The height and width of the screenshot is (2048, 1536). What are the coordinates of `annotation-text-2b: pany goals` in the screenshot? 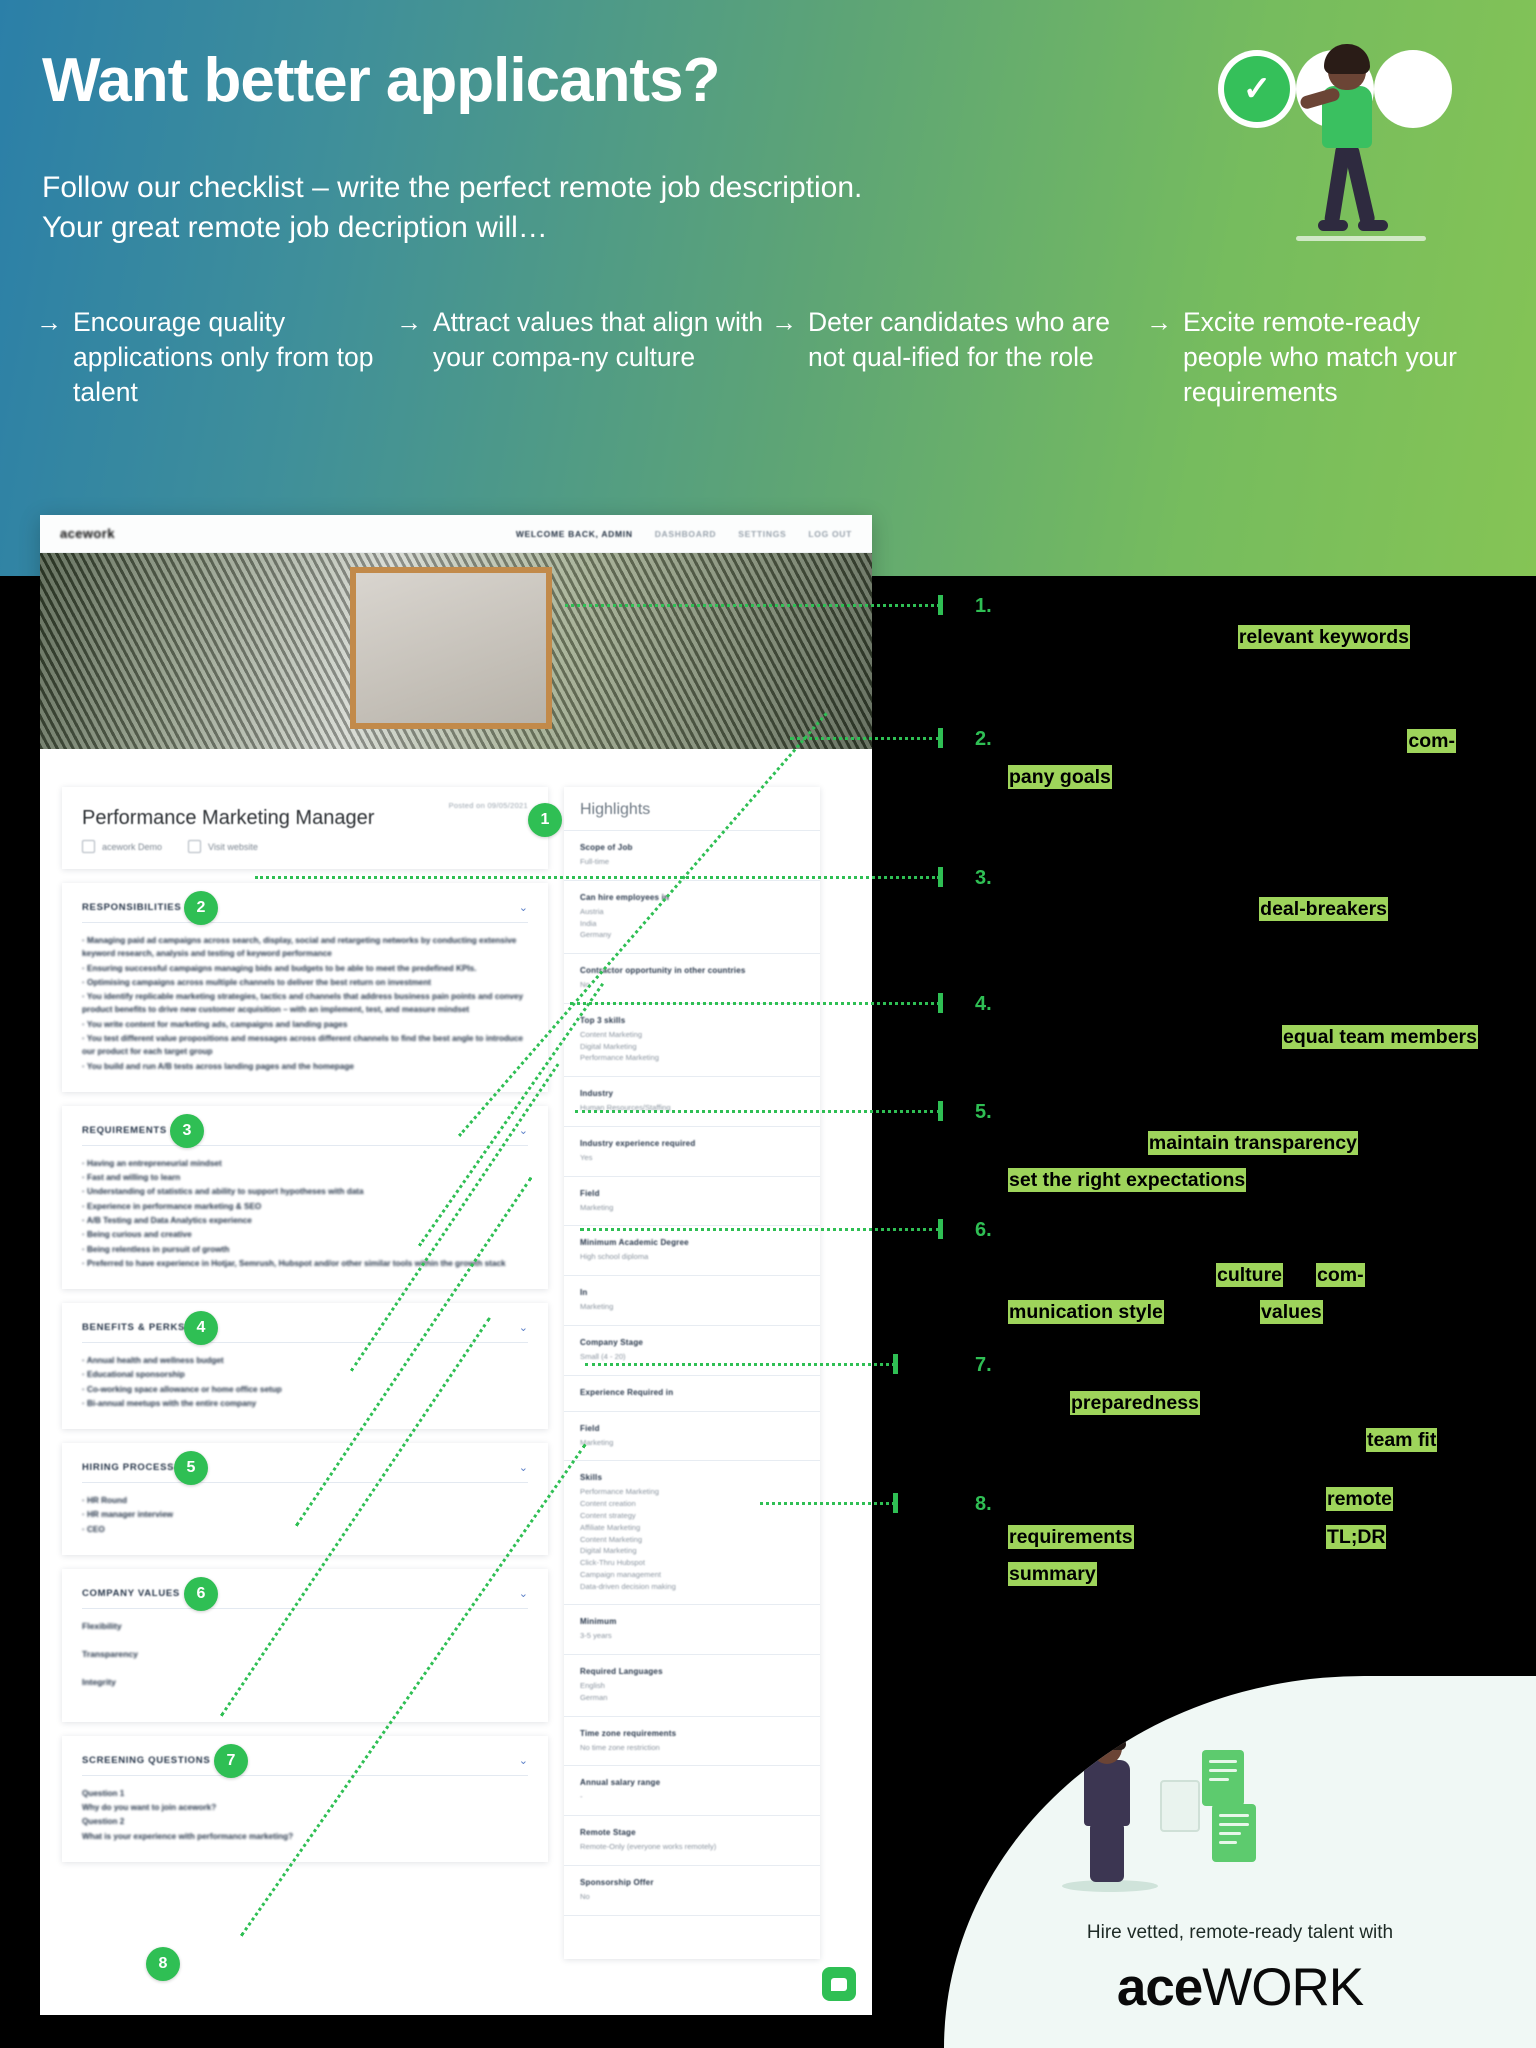 It's located at (1158, 778).